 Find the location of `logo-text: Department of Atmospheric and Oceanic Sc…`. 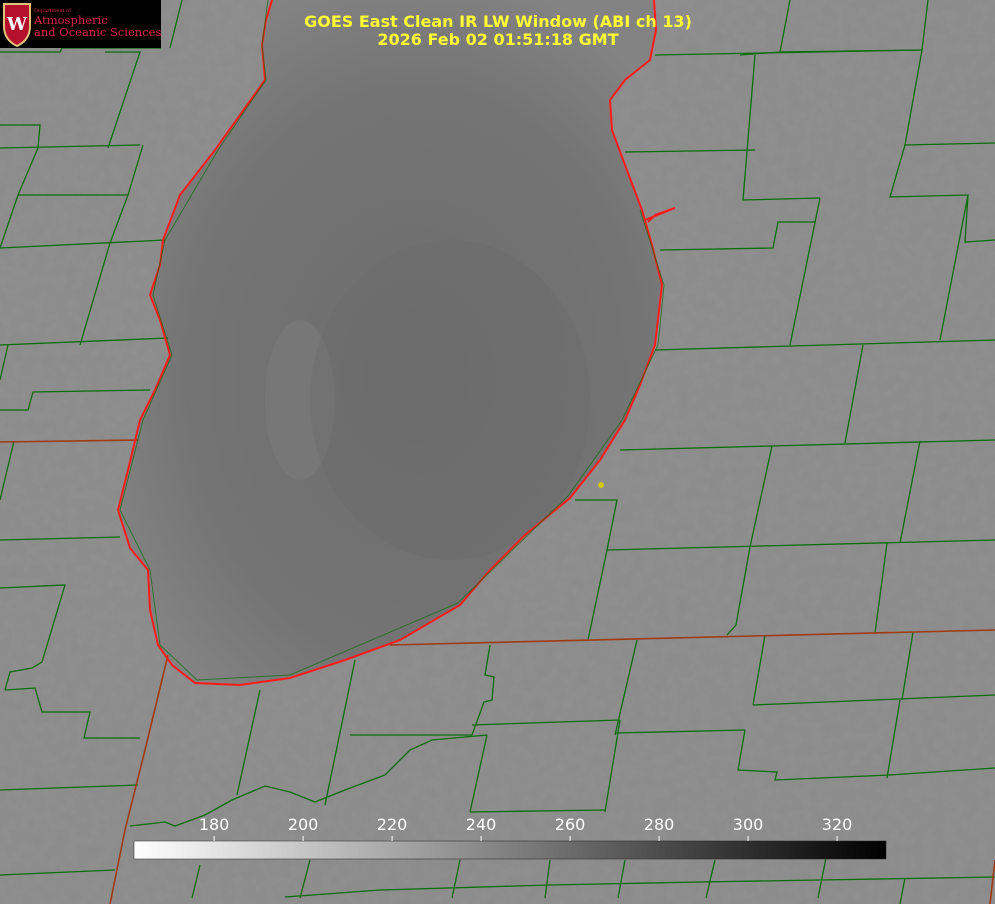

logo-text: Department of Atmospheric and Oceanic Sc… is located at coordinates (98, 24).